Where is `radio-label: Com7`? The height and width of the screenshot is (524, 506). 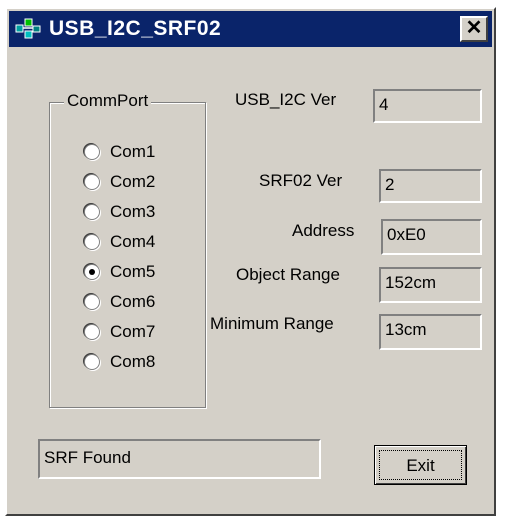
radio-label: Com7 is located at coordinates (133, 331).